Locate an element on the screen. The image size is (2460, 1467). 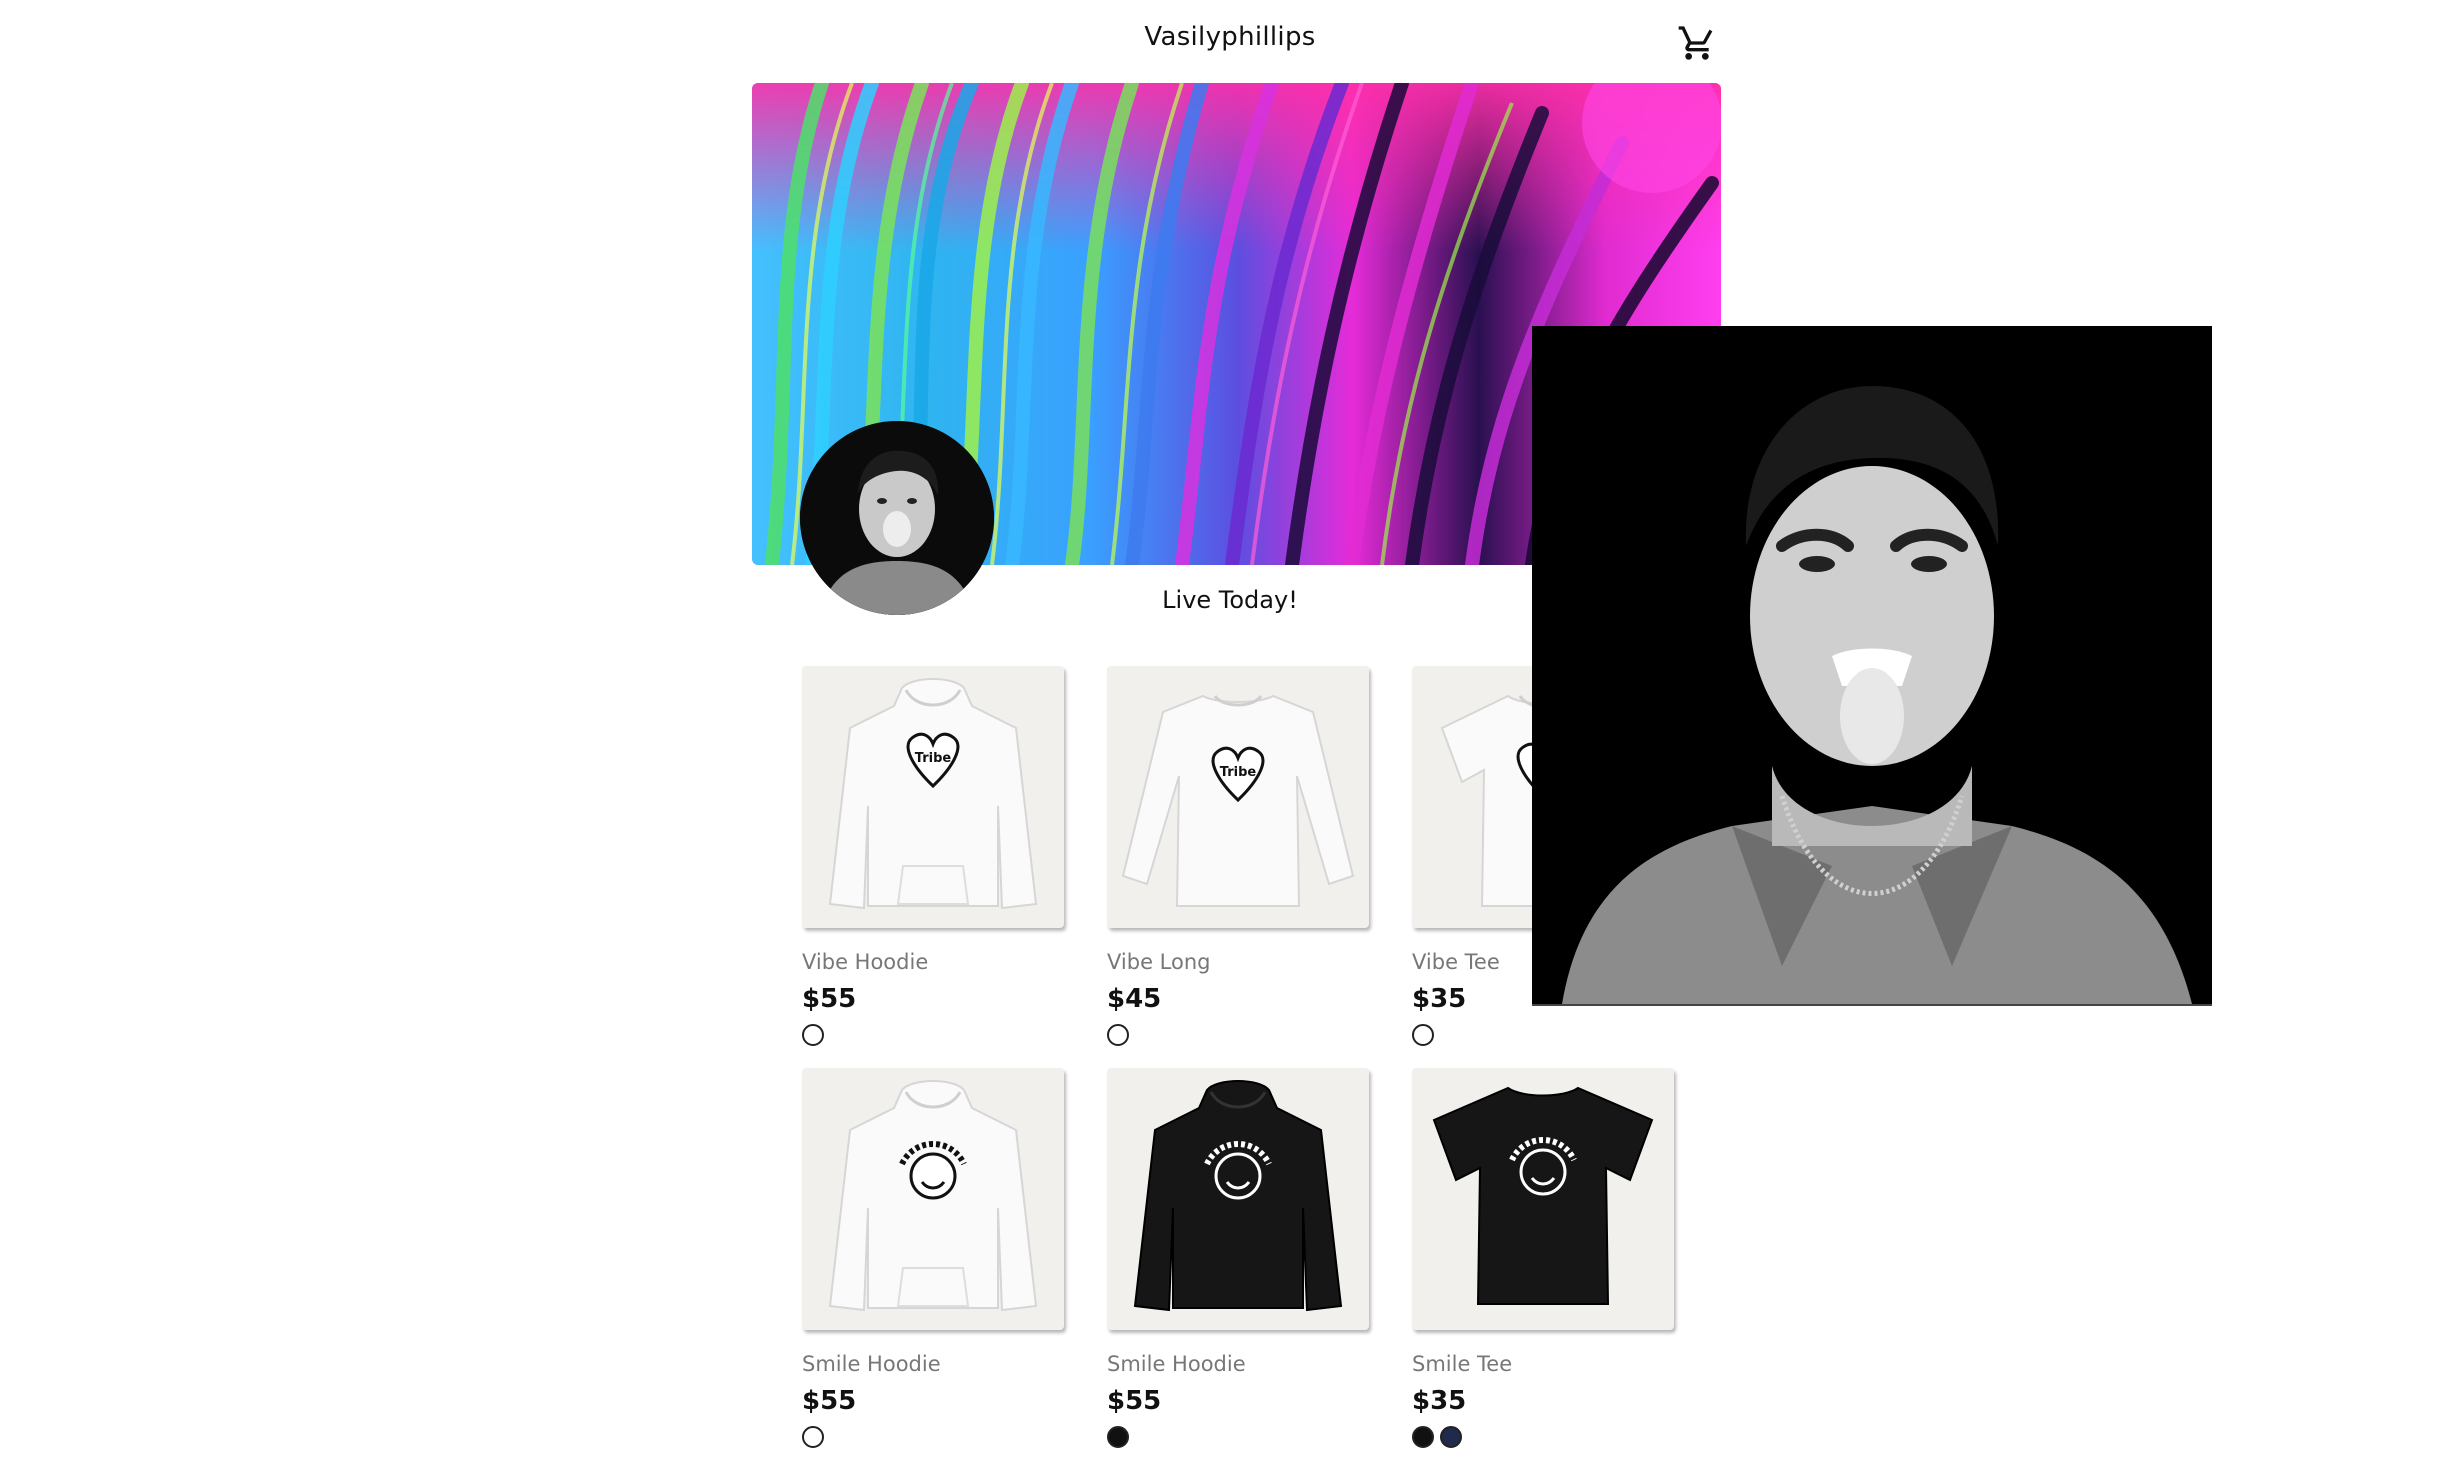
product-image-hoodie: Tribe is located at coordinates (933, 797).